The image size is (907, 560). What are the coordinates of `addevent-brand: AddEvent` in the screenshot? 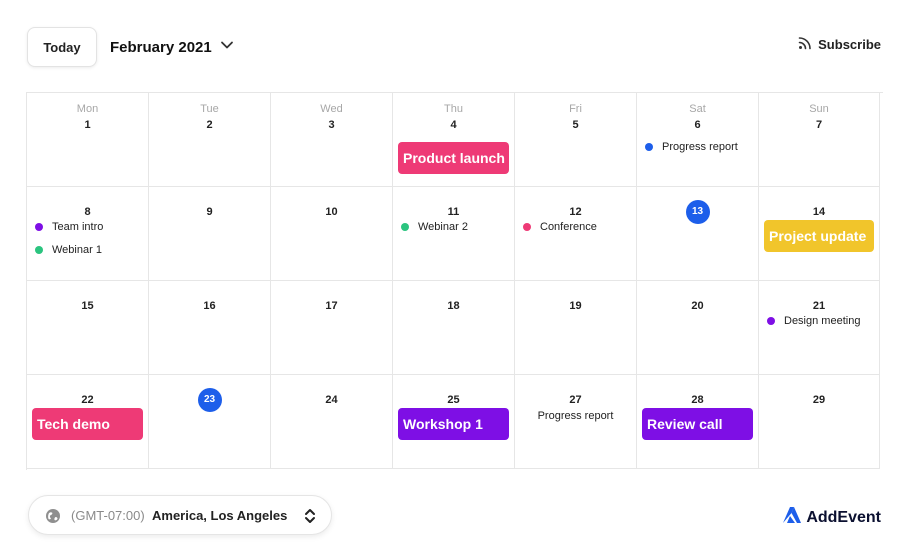 It's located at (831, 517).